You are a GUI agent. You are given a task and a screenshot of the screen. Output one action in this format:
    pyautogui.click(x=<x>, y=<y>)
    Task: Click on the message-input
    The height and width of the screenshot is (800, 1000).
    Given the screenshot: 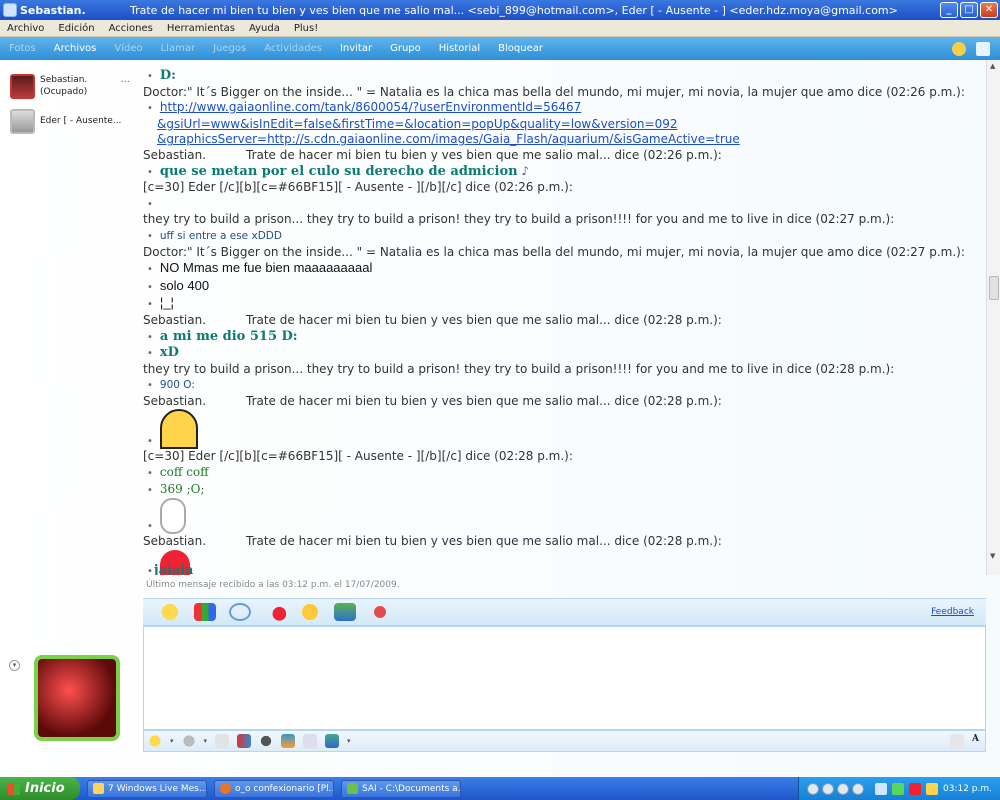 What is the action you would take?
    pyautogui.click(x=564, y=678)
    